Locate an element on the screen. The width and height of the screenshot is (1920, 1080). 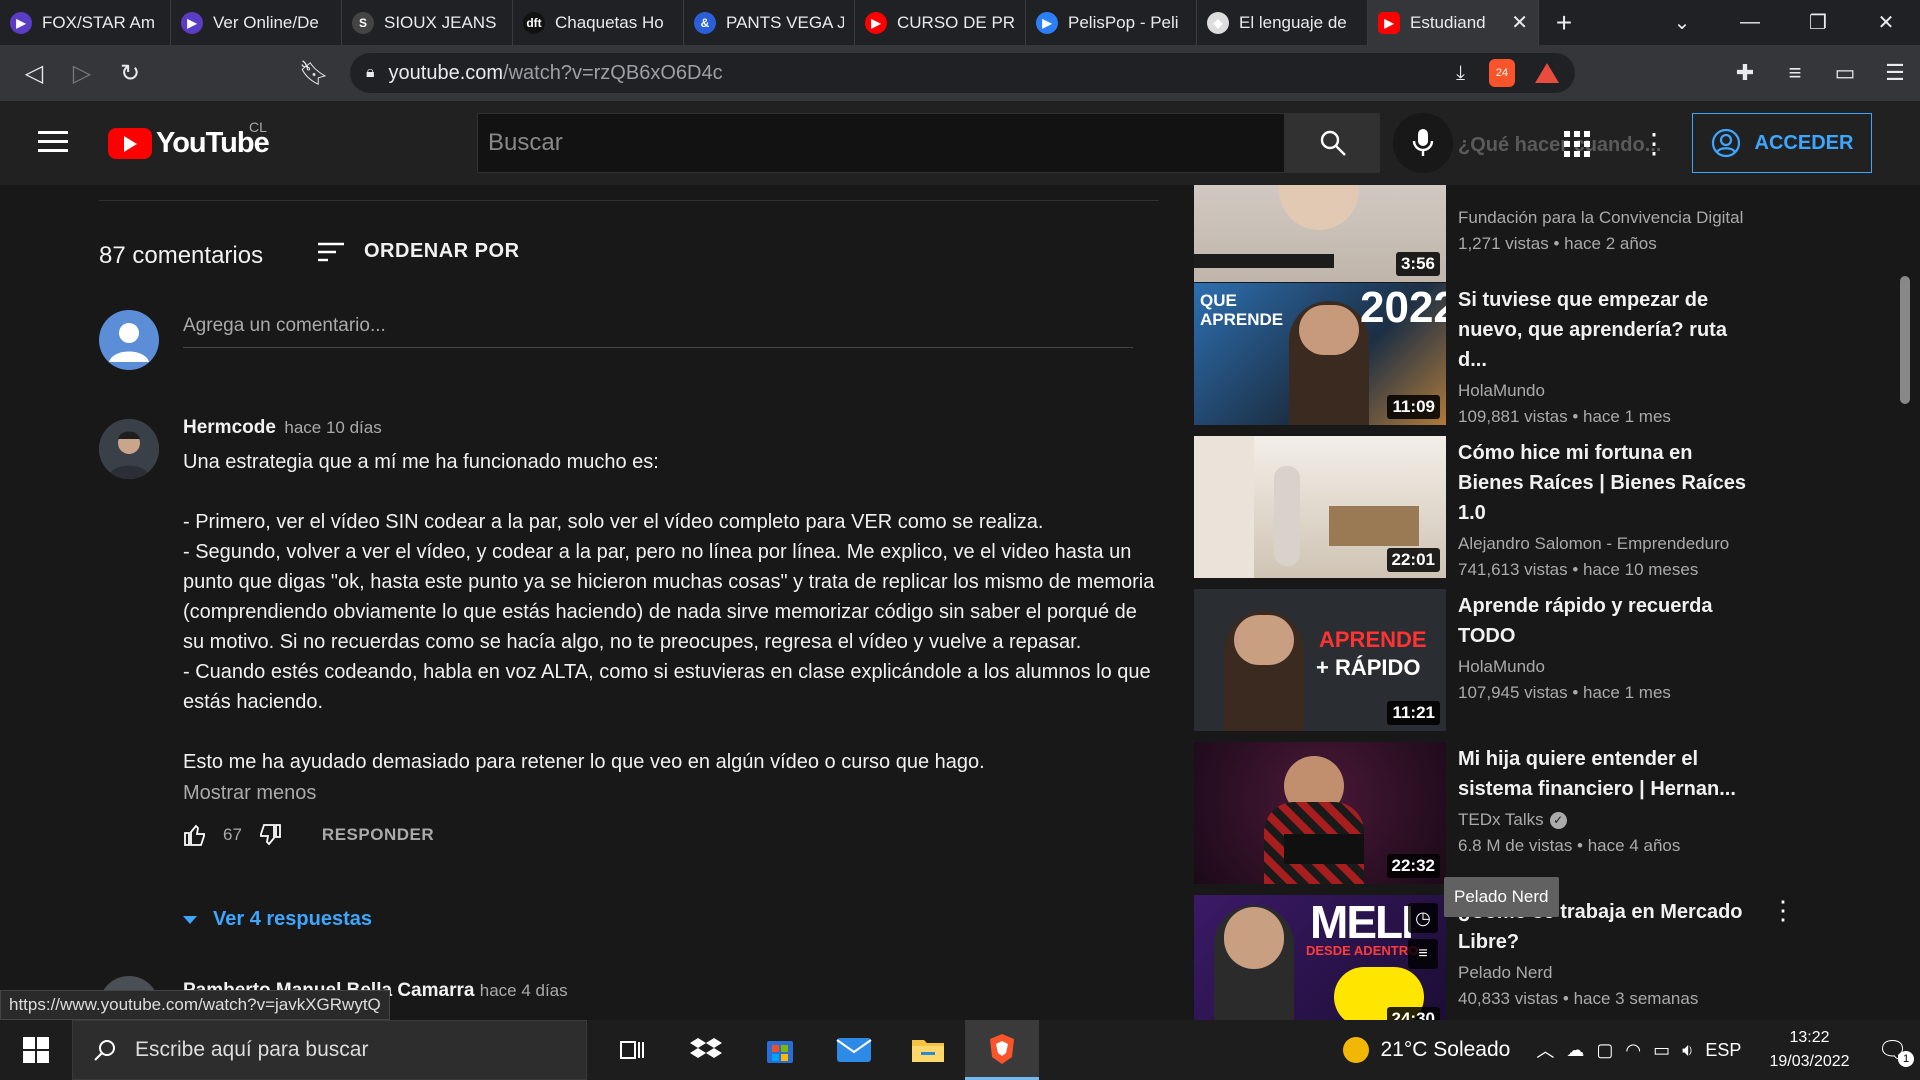
search-input: Buscar is located at coordinates (881, 143).